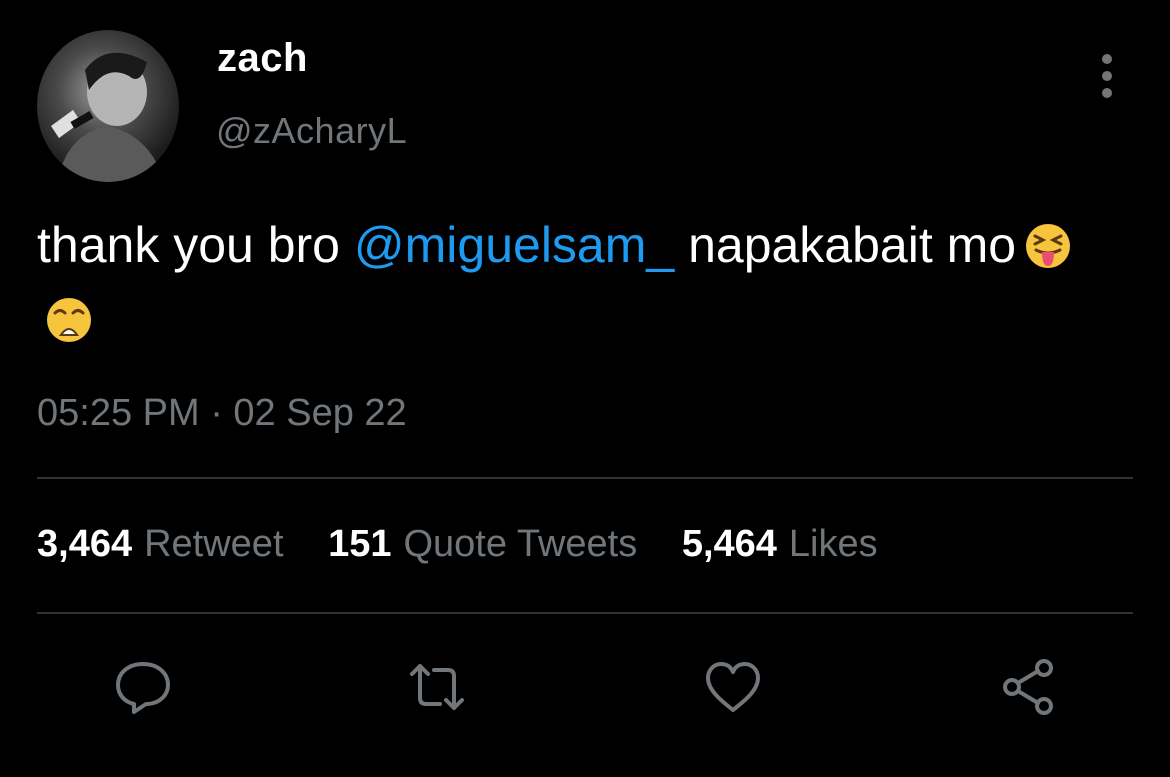 This screenshot has height=777, width=1170. What do you see at coordinates (222, 413) in the screenshot?
I see `tweet-timestamp: 05:25 PM · 02 Sep 22` at bounding box center [222, 413].